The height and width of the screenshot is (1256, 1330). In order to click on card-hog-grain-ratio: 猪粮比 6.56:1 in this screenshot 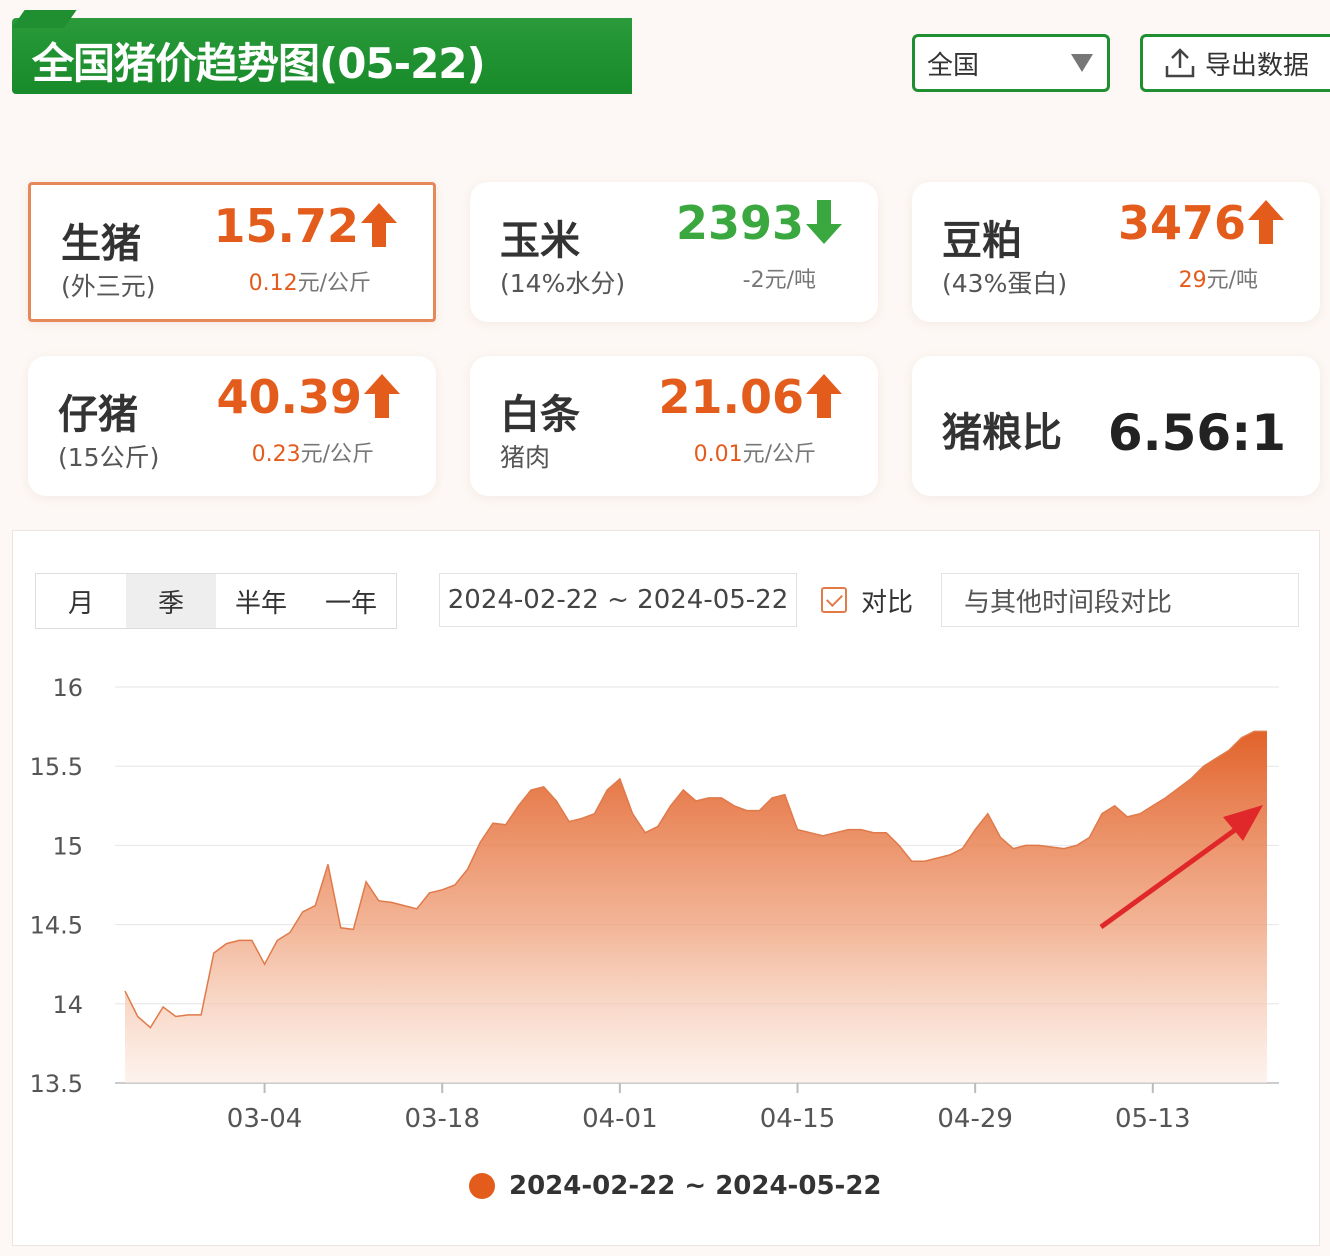, I will do `click(1116, 426)`.